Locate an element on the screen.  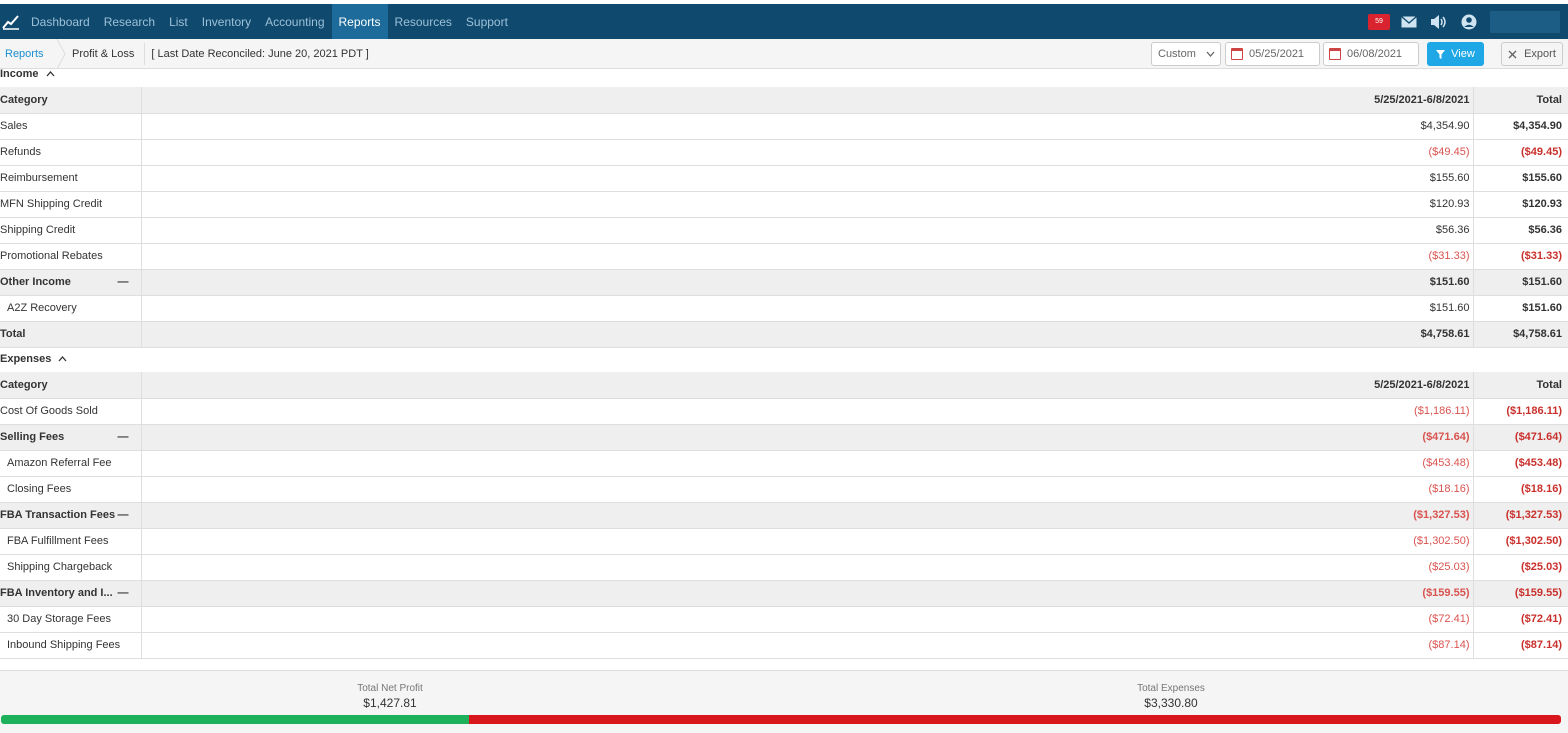
period-value: $56.36 is located at coordinates (807, 230).